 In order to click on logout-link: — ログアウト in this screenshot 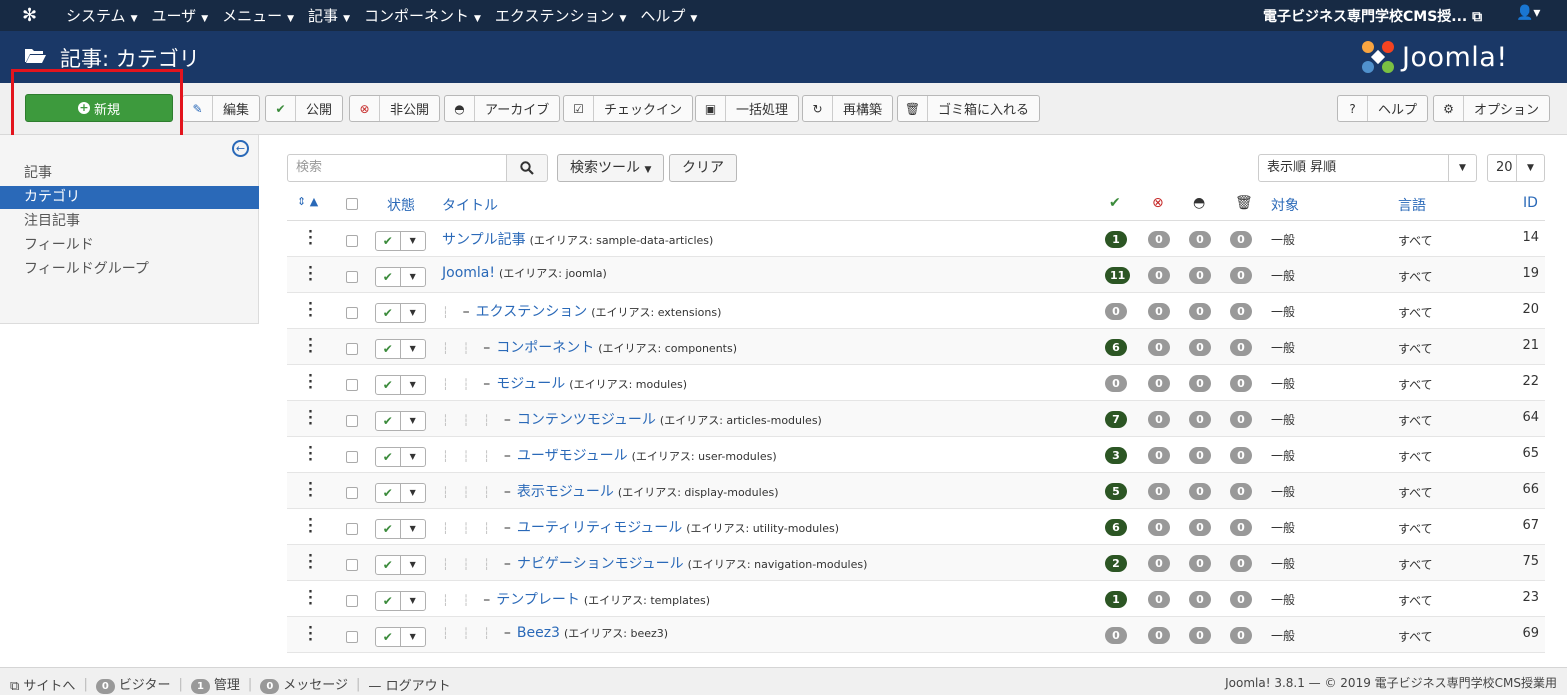, I will do `click(409, 684)`.